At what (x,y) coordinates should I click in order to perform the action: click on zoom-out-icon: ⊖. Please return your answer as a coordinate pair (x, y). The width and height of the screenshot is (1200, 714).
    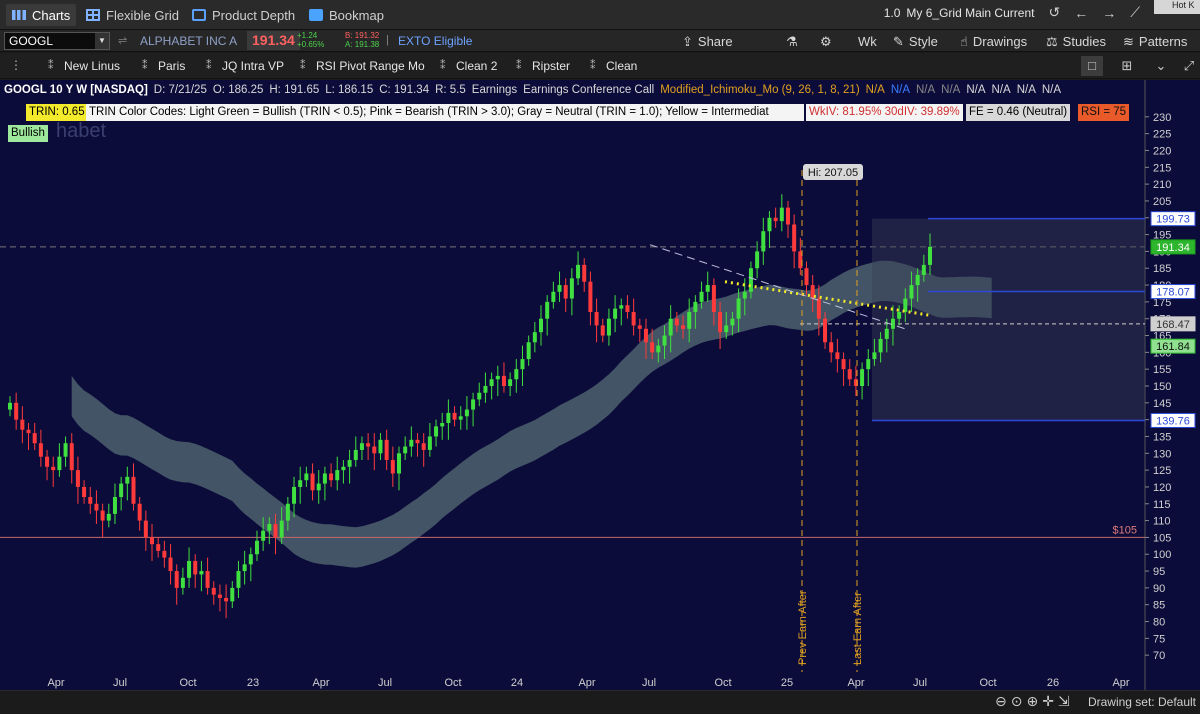
    Looking at the image, I should click on (1001, 701).